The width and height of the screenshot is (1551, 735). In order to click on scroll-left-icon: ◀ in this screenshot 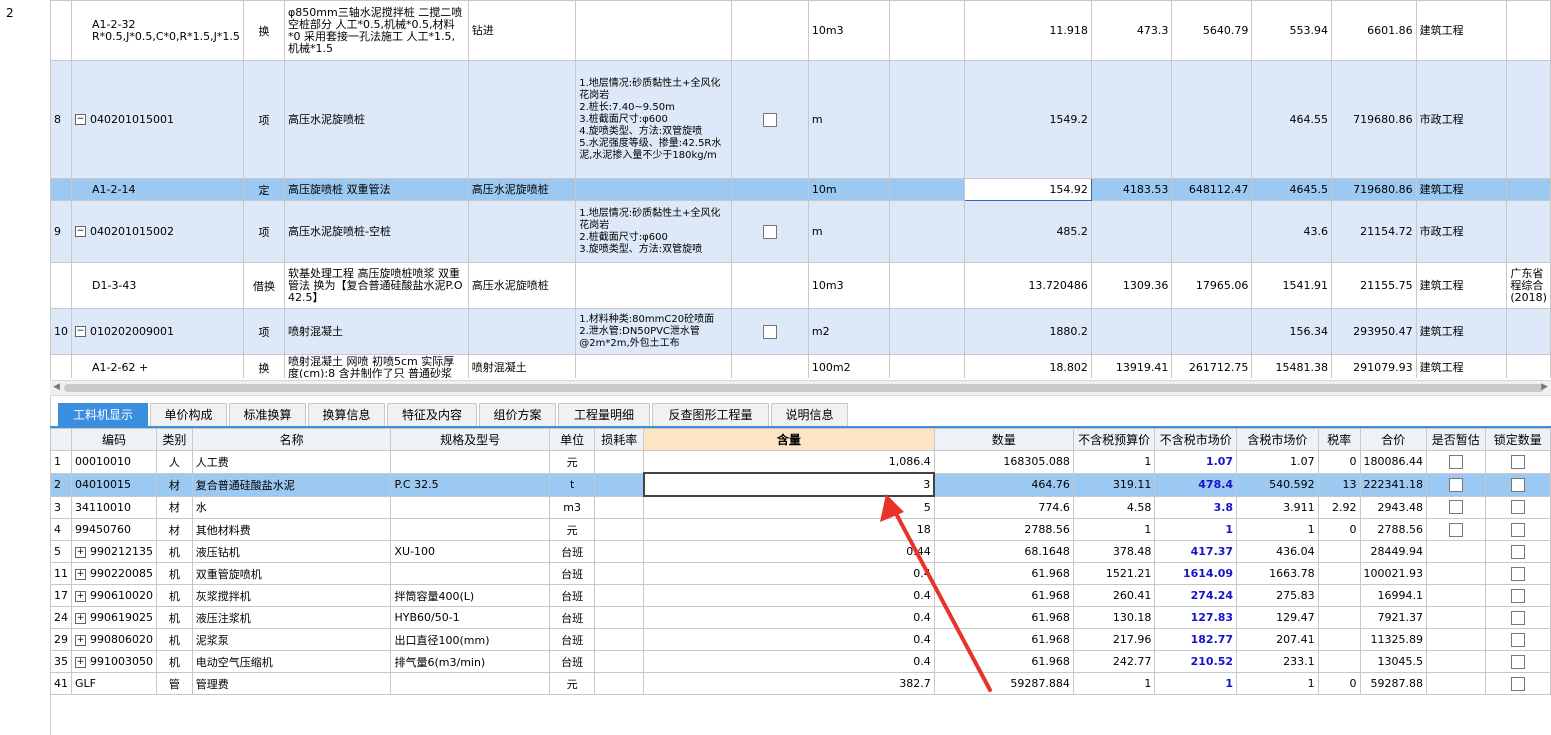, I will do `click(56, 387)`.